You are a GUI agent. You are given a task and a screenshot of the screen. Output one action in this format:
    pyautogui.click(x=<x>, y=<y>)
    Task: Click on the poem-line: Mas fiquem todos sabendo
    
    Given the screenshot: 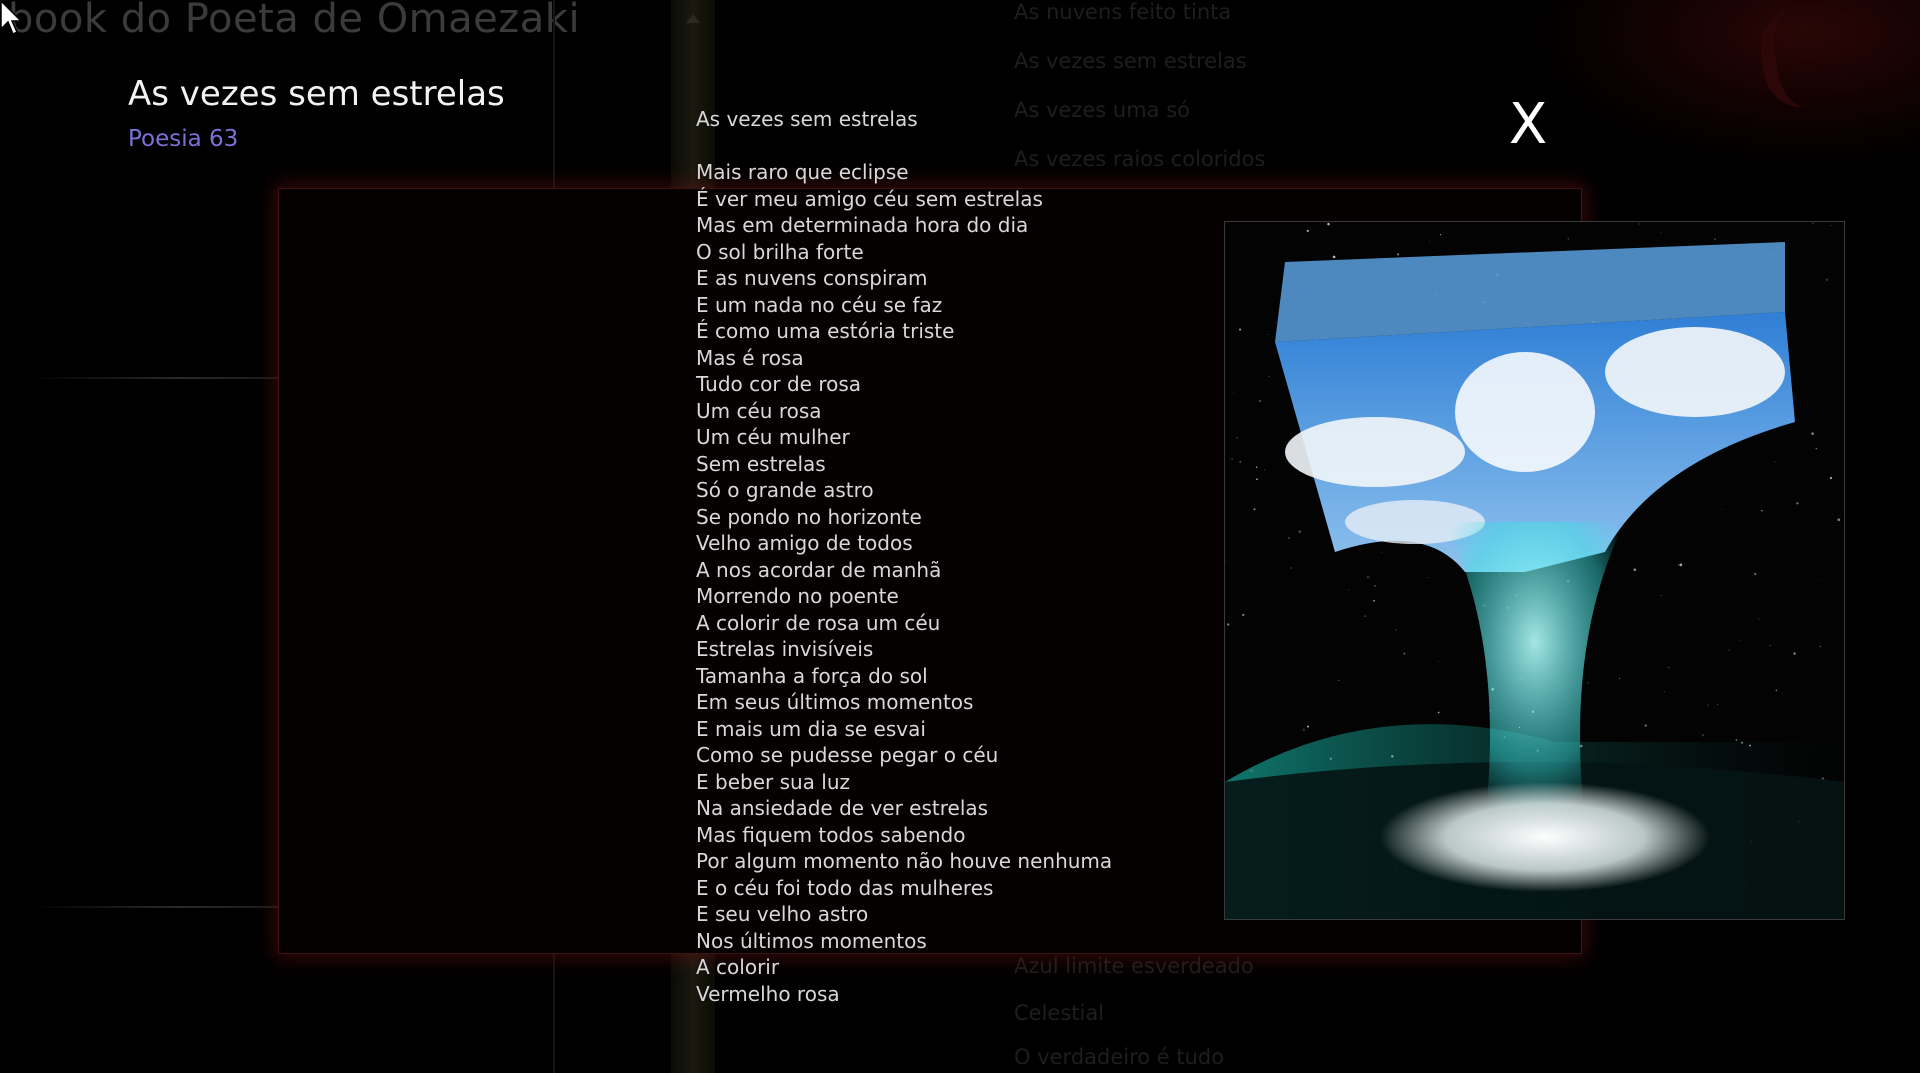 What is the action you would take?
    pyautogui.click(x=831, y=834)
    